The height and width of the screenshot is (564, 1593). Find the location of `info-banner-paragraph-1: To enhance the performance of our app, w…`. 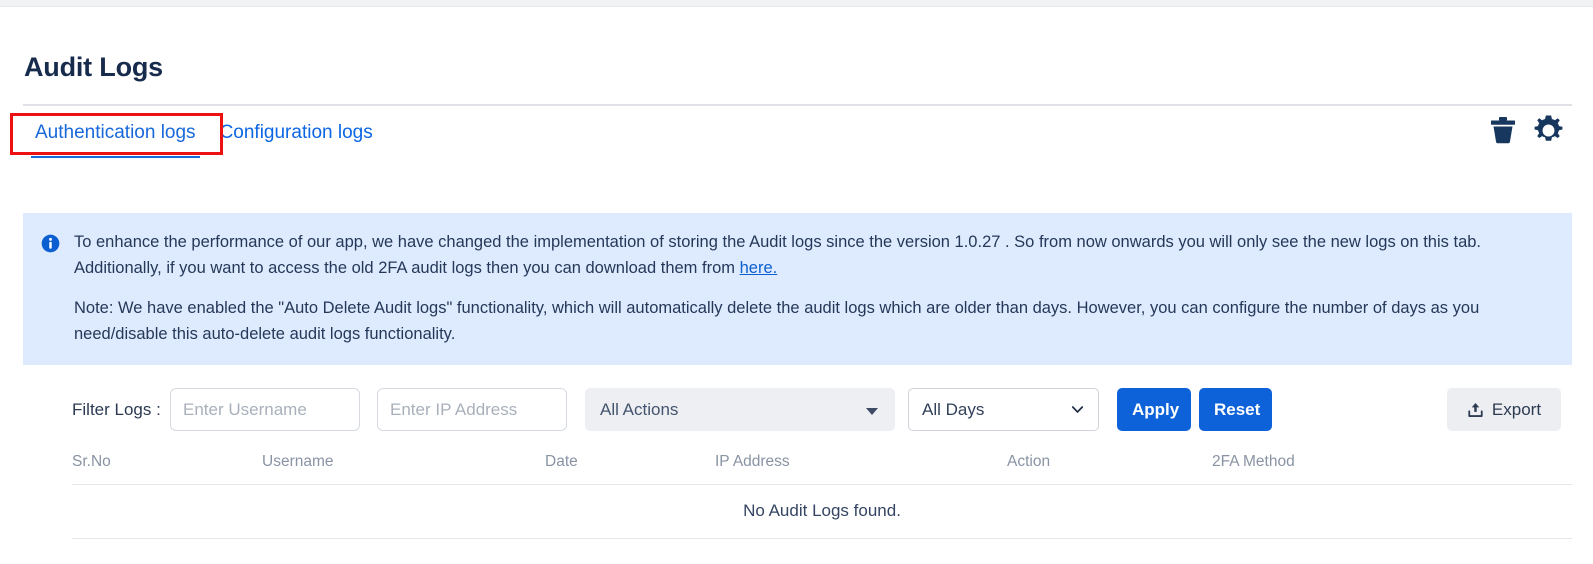

info-banner-paragraph-1: To enhance the performance of our app, w… is located at coordinates (814, 255).